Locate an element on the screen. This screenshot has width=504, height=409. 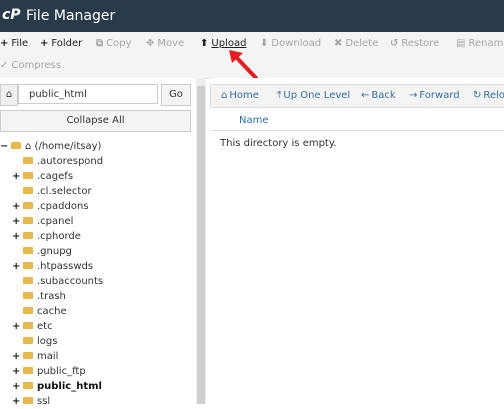
navigation-bar: ⌂ Home ⤒ Up One Level ← Back → Forward ↻ Relo is located at coordinates (357, 96).